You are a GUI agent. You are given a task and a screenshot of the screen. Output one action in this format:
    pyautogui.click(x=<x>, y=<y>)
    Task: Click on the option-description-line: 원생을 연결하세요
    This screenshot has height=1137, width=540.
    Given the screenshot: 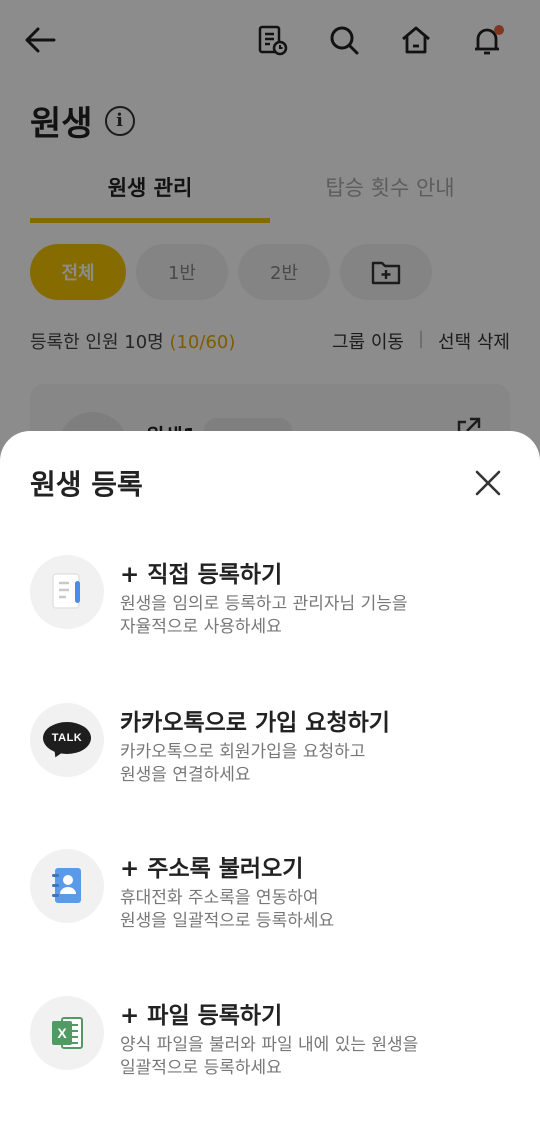 What is the action you would take?
    pyautogui.click(x=185, y=775)
    